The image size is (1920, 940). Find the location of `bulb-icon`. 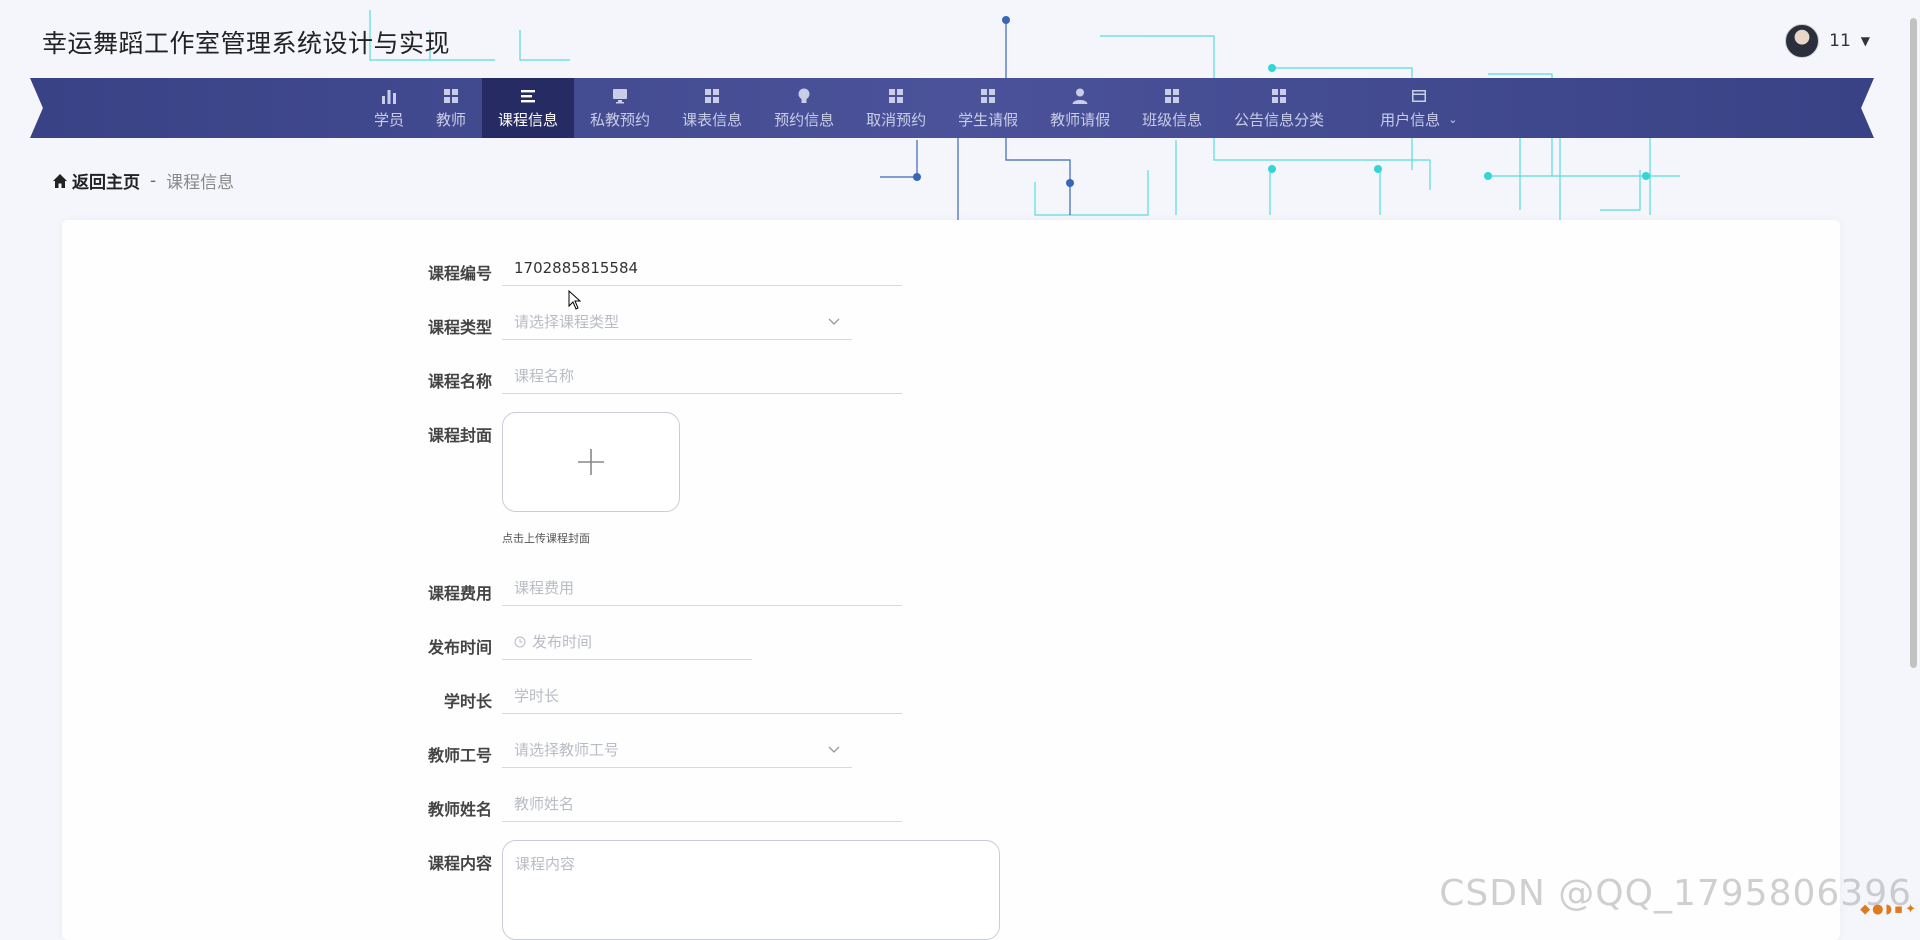

bulb-icon is located at coordinates (804, 96).